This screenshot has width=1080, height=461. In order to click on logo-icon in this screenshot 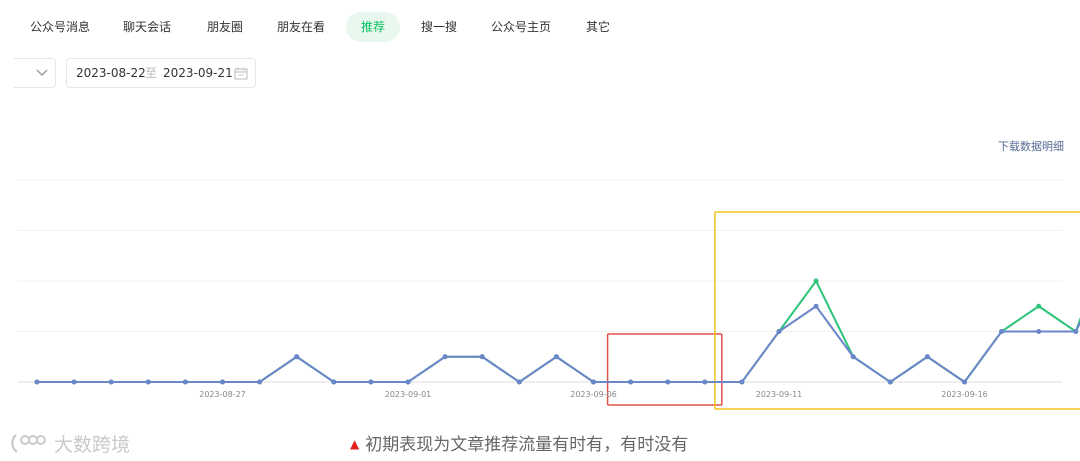, I will do `click(28, 443)`.